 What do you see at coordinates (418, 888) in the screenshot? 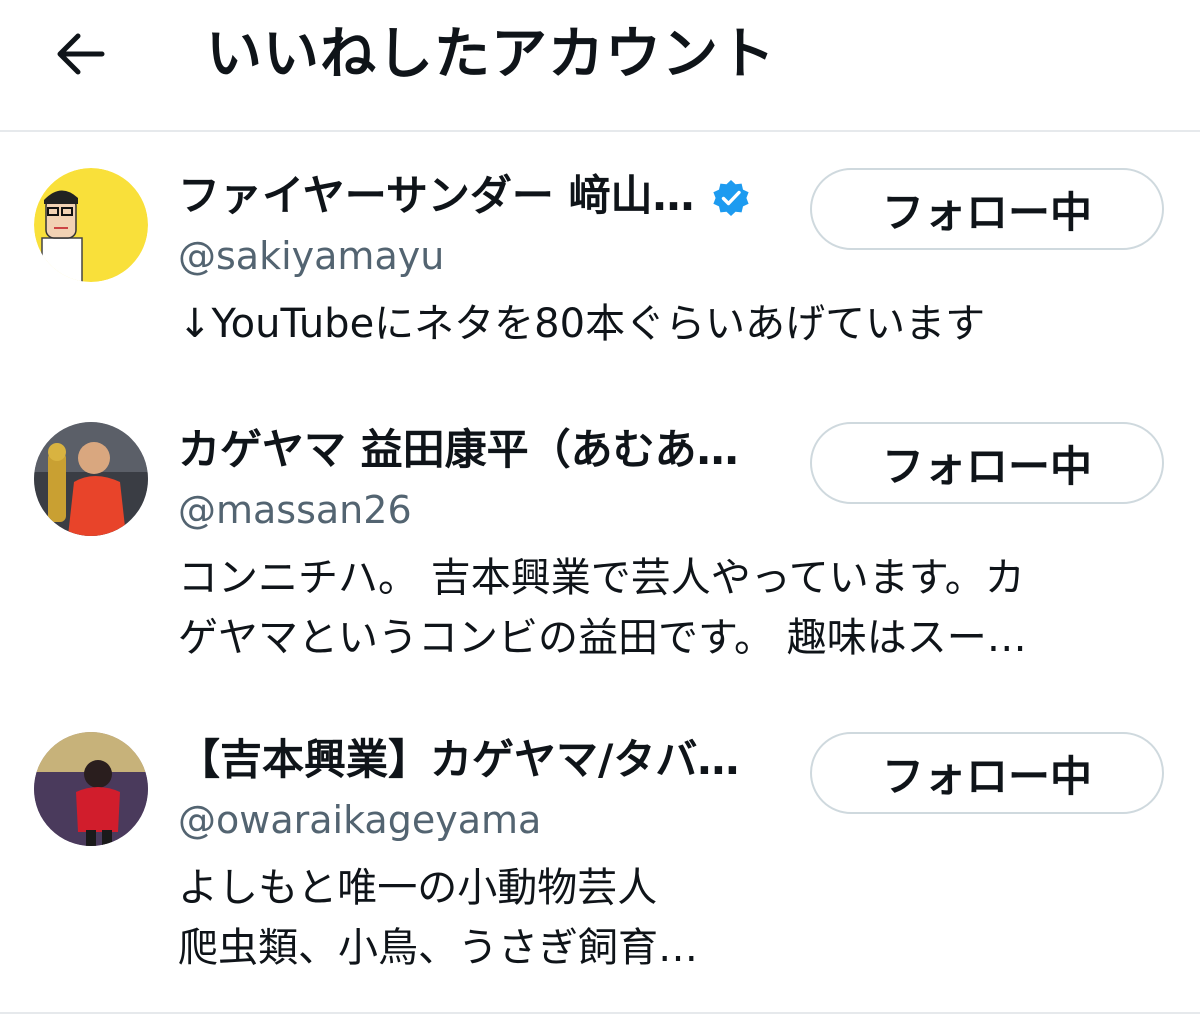
I see `bio-line: よしもと唯一の小動物芸人` at bounding box center [418, 888].